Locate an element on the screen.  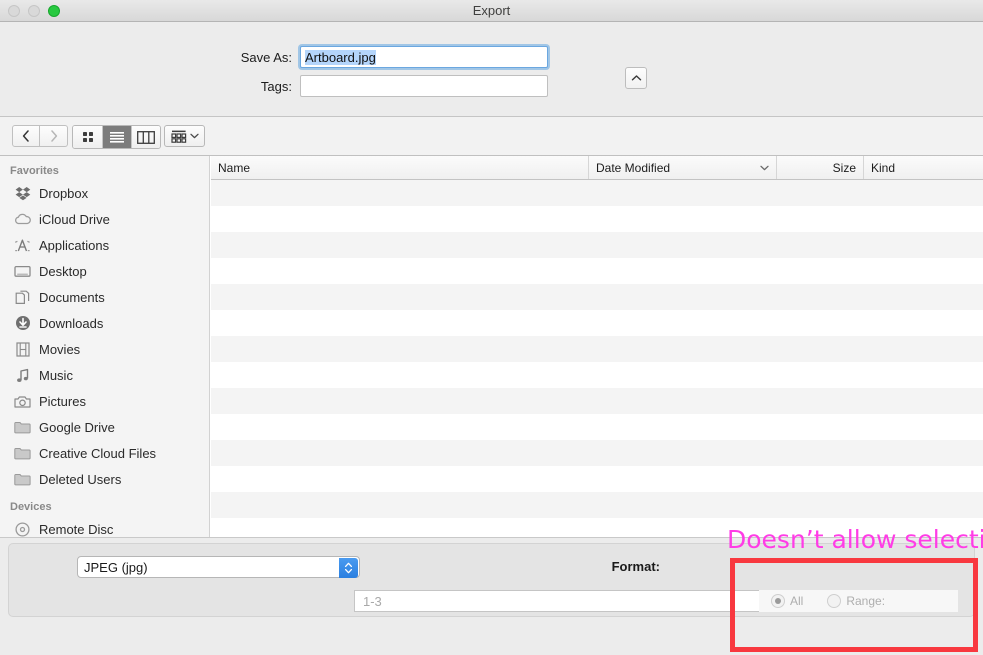
sidebar-item-icloud-drive: iCloud Drive is located at coordinates (104, 219).